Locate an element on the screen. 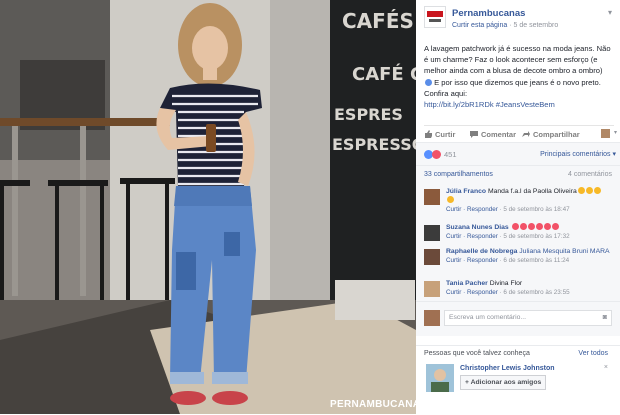  add-friend-button: + Adicionar aos amigos is located at coordinates (503, 382).